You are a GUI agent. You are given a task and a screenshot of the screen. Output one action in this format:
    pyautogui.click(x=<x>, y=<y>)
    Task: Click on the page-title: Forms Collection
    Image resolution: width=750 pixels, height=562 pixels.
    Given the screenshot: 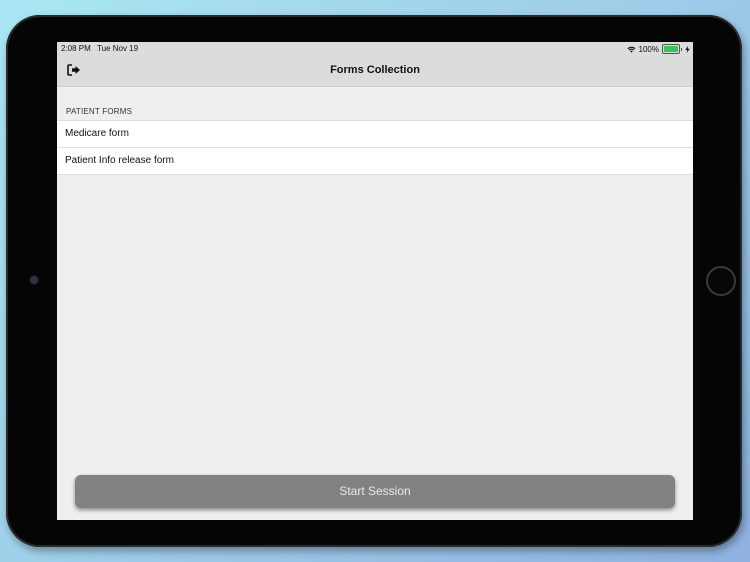 What is the action you would take?
    pyautogui.click(x=375, y=70)
    